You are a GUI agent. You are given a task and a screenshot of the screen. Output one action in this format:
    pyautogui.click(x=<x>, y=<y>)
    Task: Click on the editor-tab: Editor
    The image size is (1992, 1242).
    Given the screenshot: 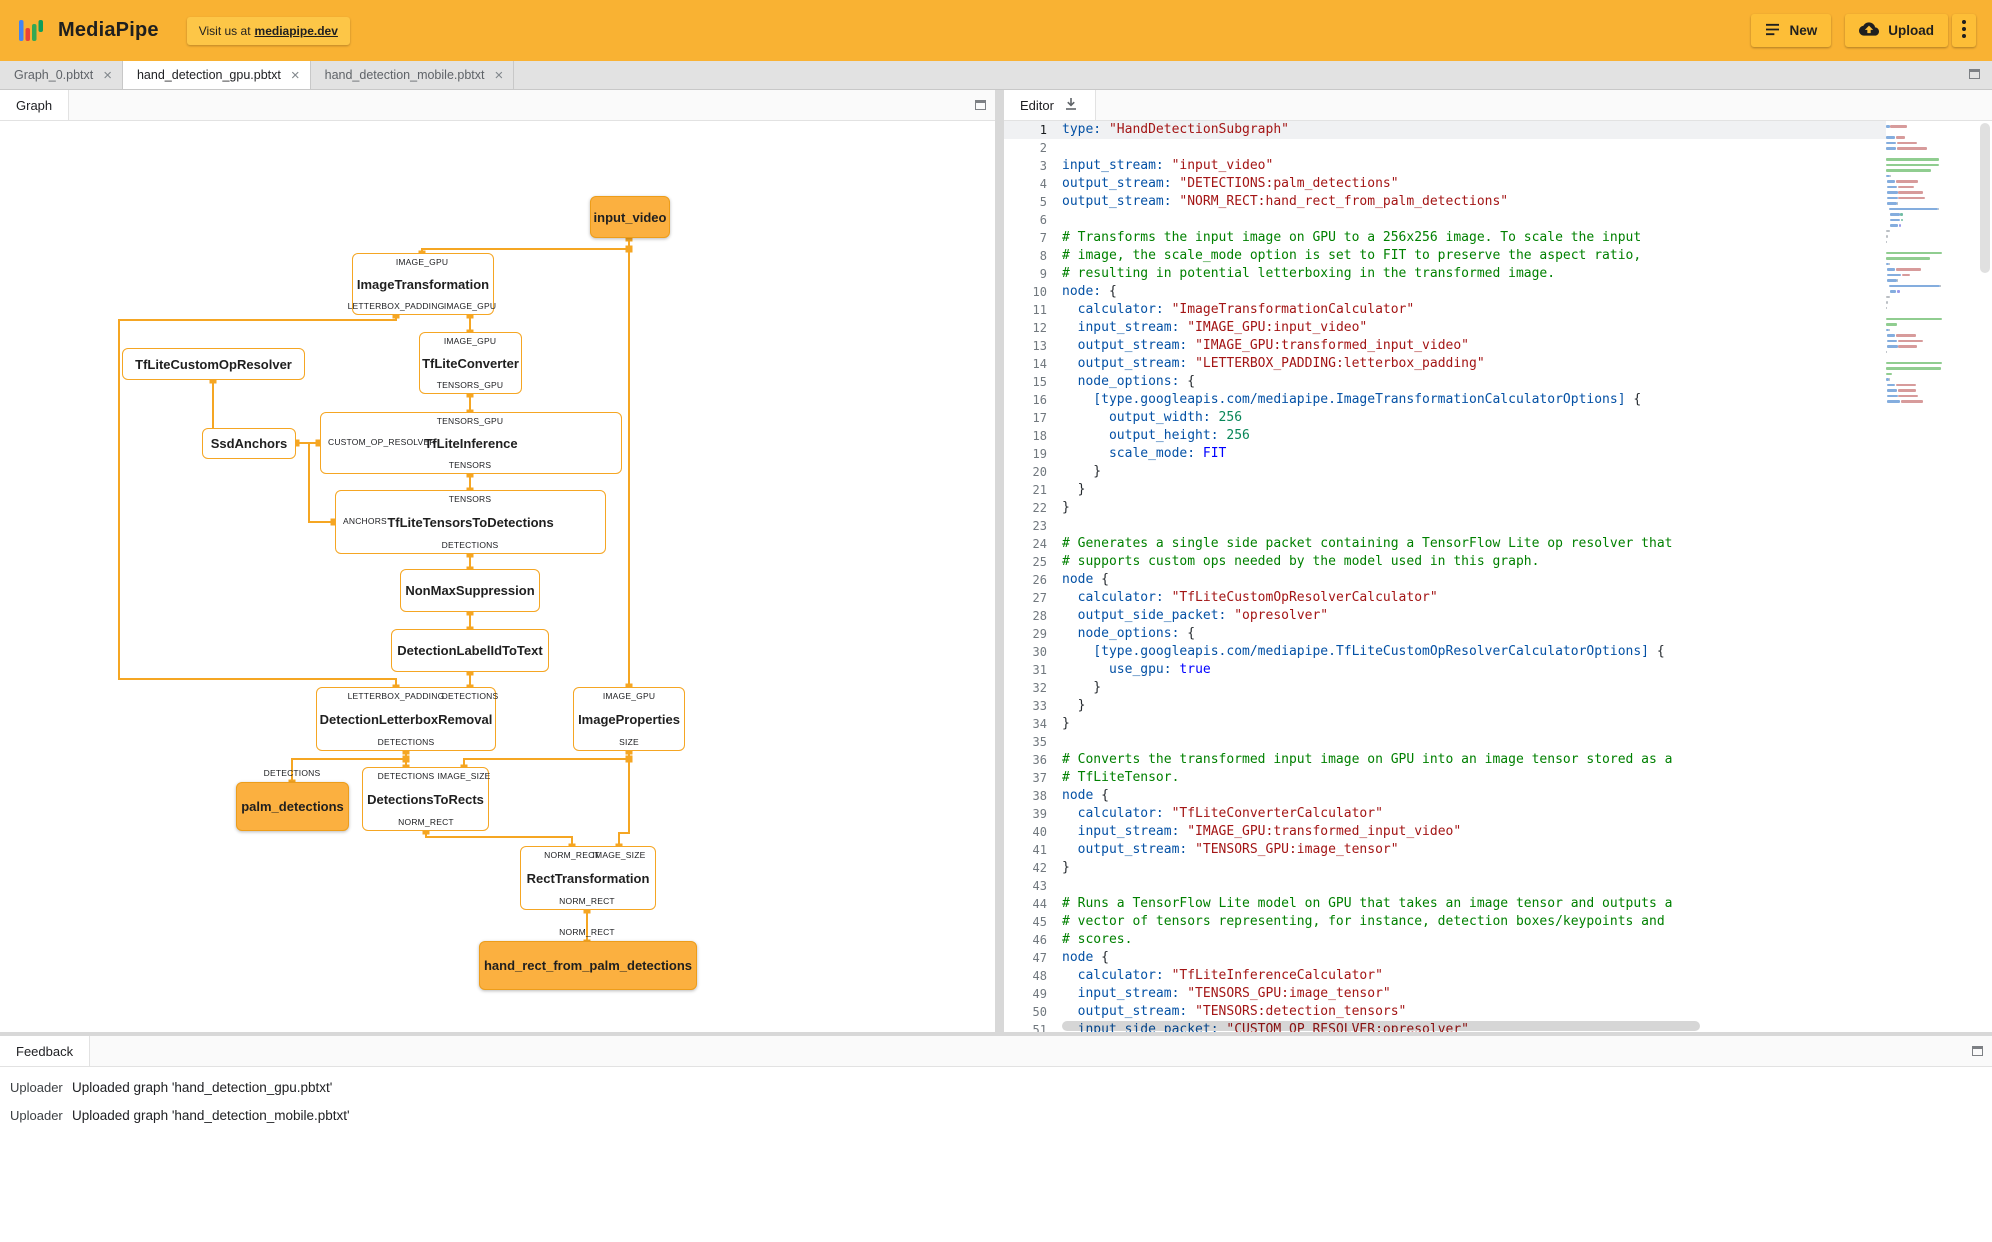 What is the action you would take?
    pyautogui.click(x=1050, y=105)
    